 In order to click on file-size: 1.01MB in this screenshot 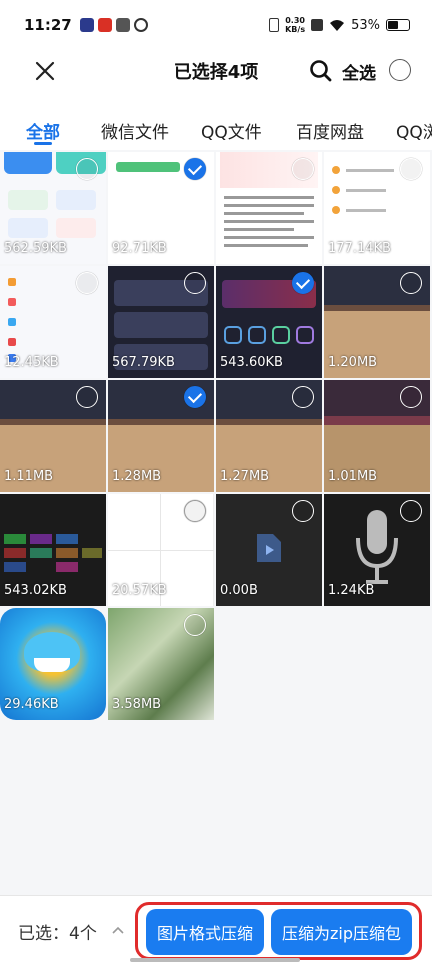, I will do `click(353, 476)`.